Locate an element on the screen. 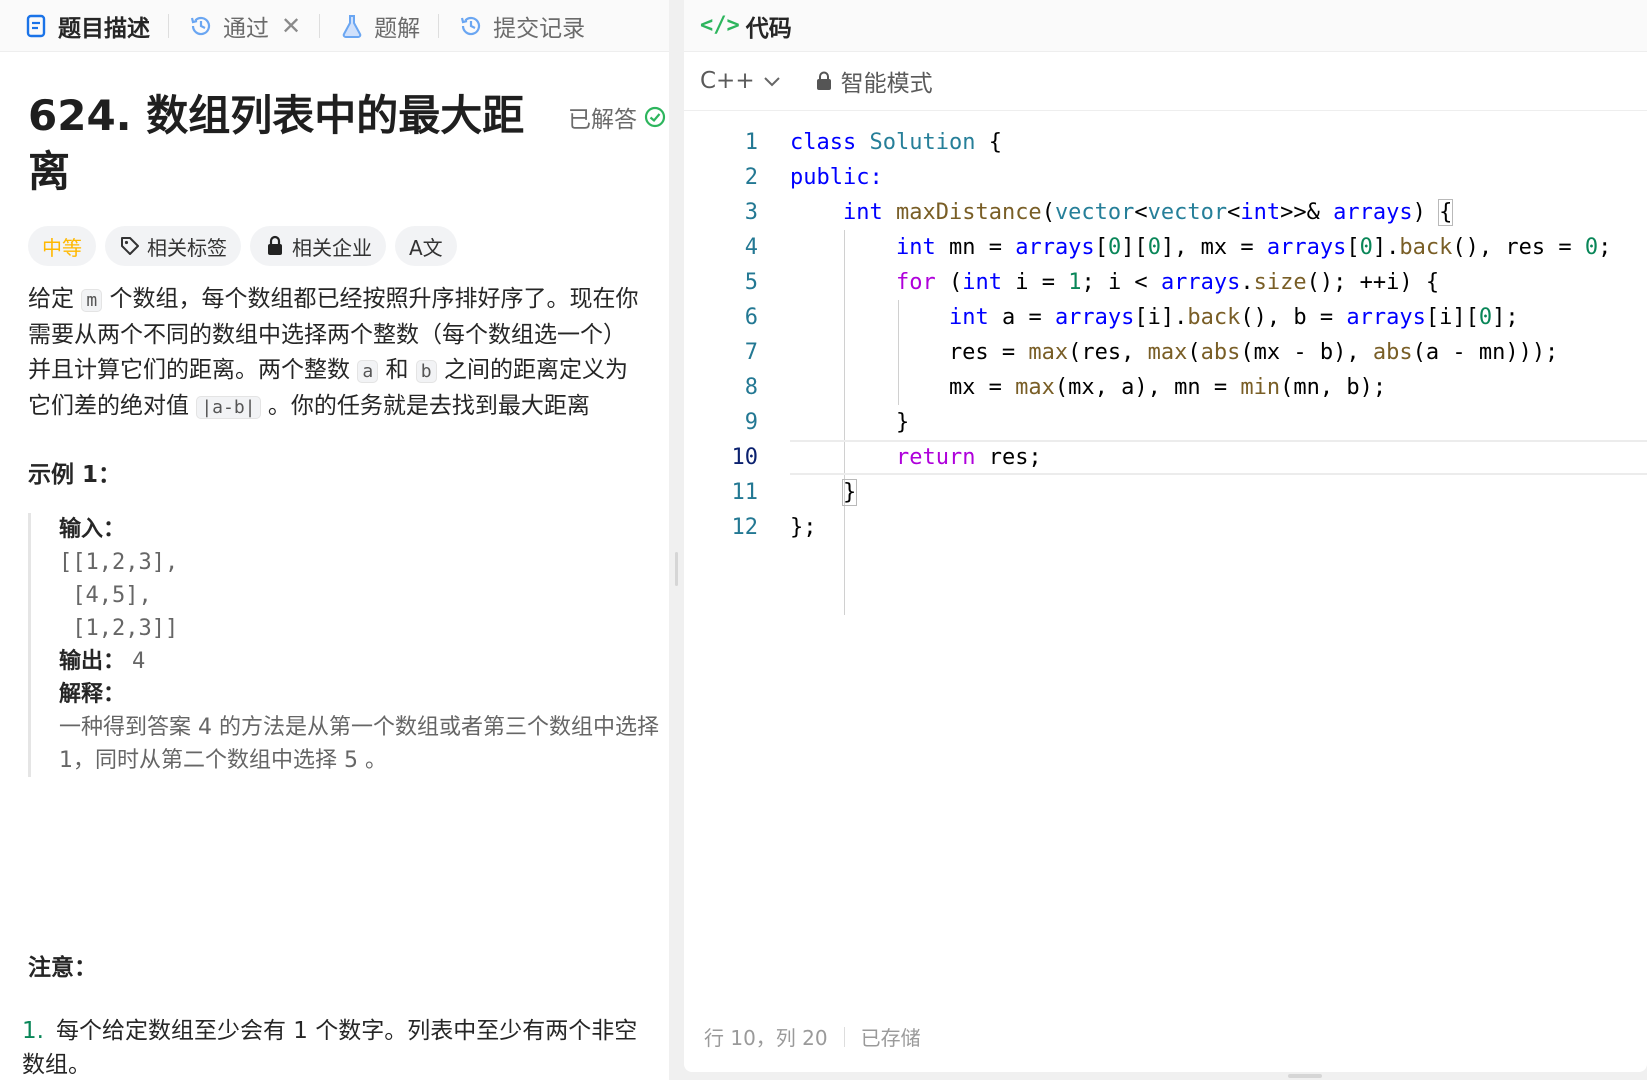  problem-tabbar: 题目描述 通过 ✕ 题解 提交记录 is located at coordinates (334, 26).